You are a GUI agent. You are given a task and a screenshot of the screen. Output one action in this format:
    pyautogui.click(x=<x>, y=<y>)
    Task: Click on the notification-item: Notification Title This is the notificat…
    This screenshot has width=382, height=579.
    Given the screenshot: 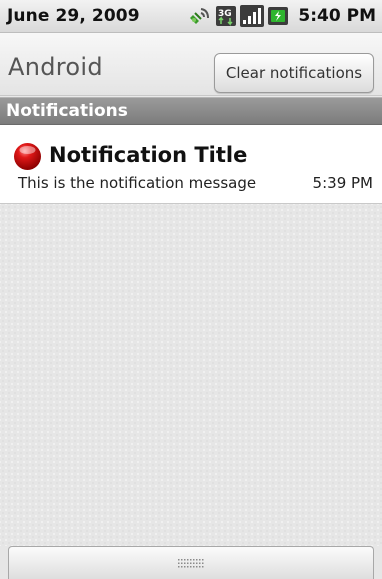 What is the action you would take?
    pyautogui.click(x=191, y=164)
    